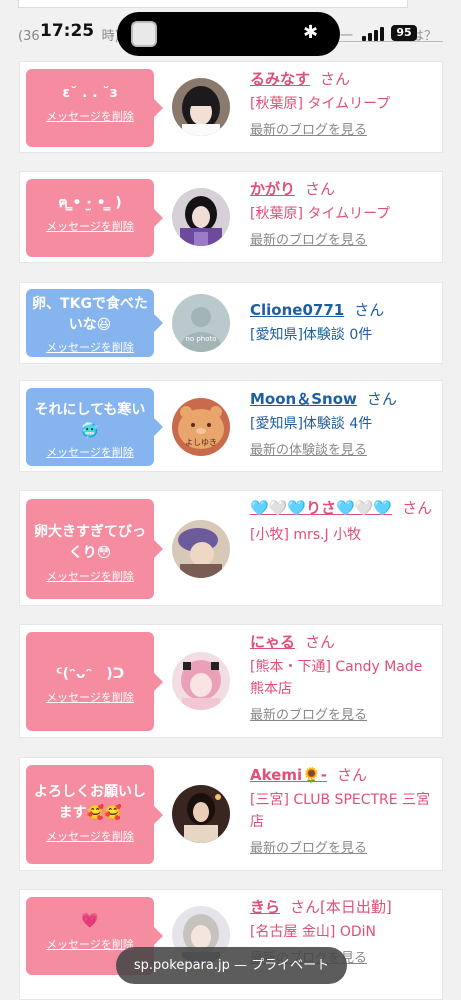 The image size is (461, 1000). I want to click on shop-label: [熊本・下通] Candy Made 熊本店, so click(343, 678).